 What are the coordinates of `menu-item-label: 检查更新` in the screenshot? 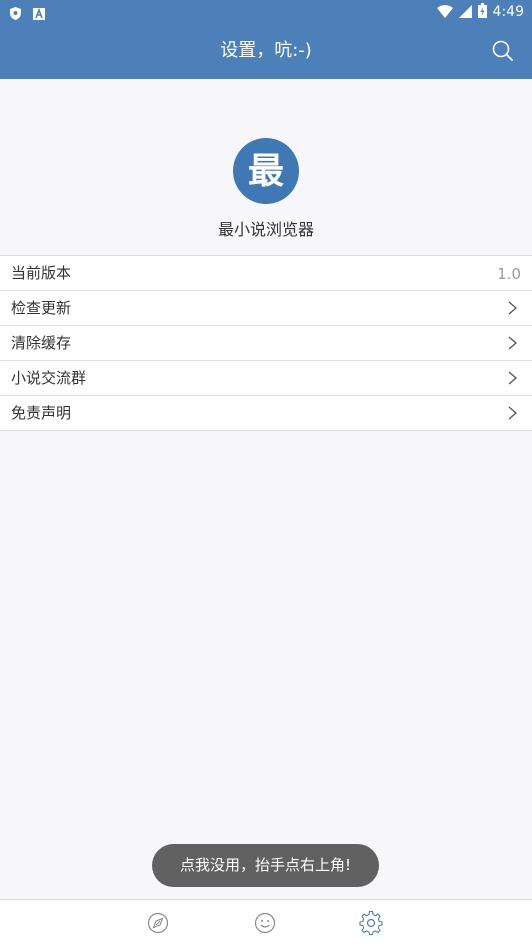 It's located at (41, 308).